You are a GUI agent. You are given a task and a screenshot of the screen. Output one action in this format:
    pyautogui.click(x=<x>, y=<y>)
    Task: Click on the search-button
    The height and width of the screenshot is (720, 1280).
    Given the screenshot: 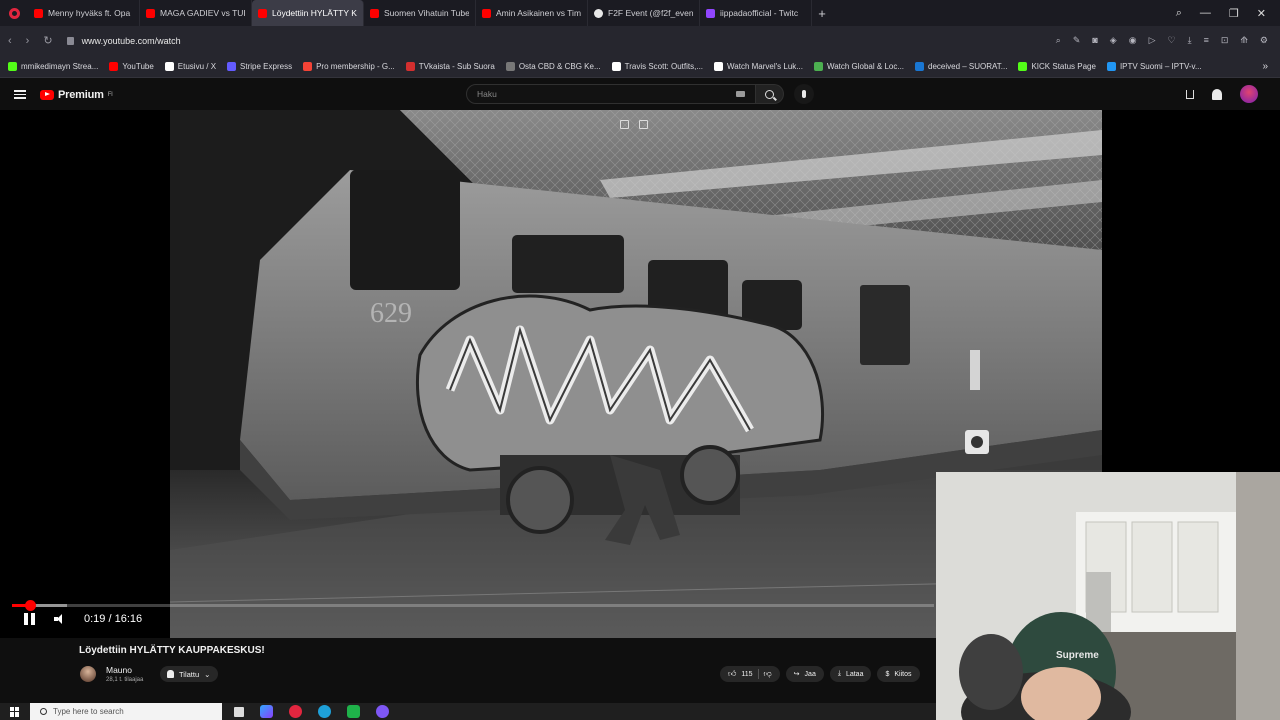 What is the action you would take?
    pyautogui.click(x=770, y=94)
    